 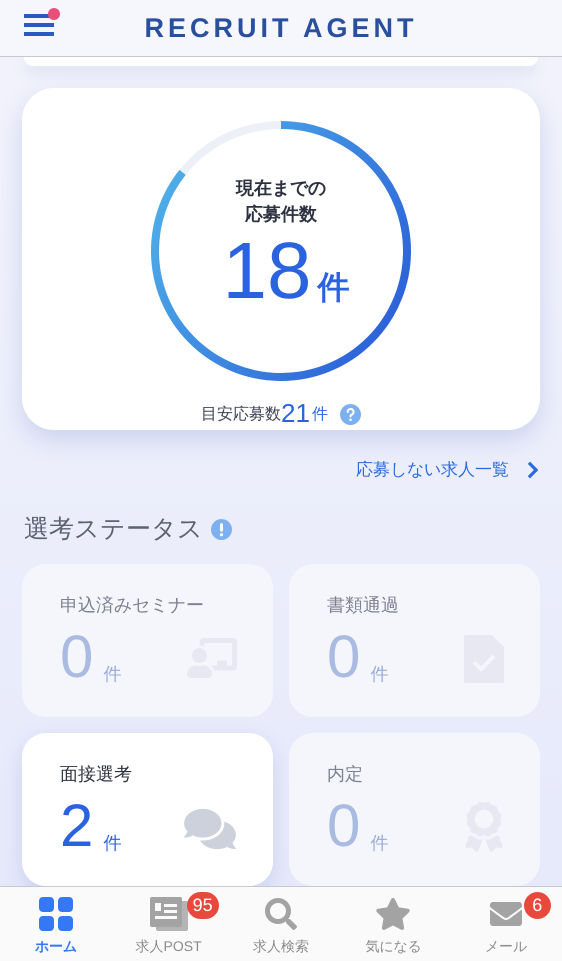 I want to click on menu-button, so click(x=39, y=25).